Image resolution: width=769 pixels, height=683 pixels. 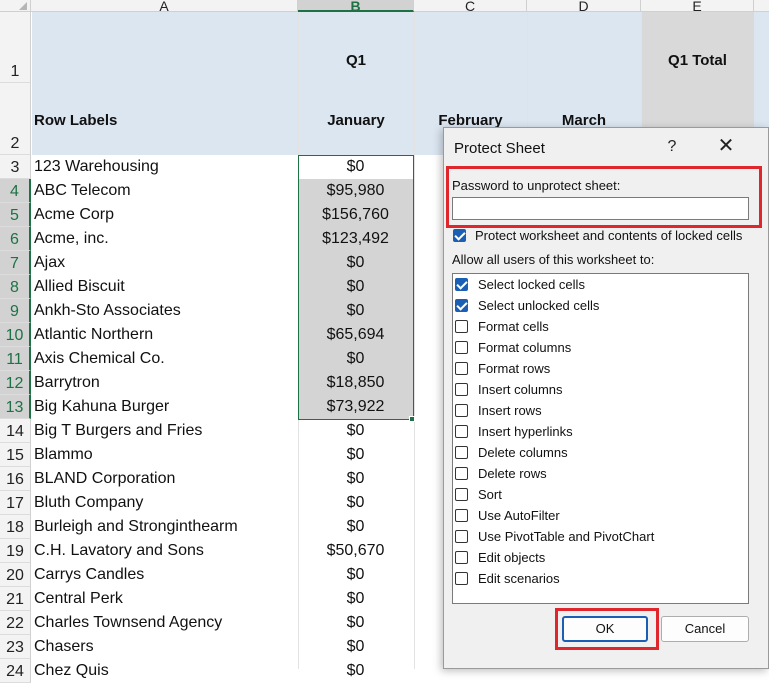 I want to click on row-label-cell: Acme Corp, so click(x=165, y=215).